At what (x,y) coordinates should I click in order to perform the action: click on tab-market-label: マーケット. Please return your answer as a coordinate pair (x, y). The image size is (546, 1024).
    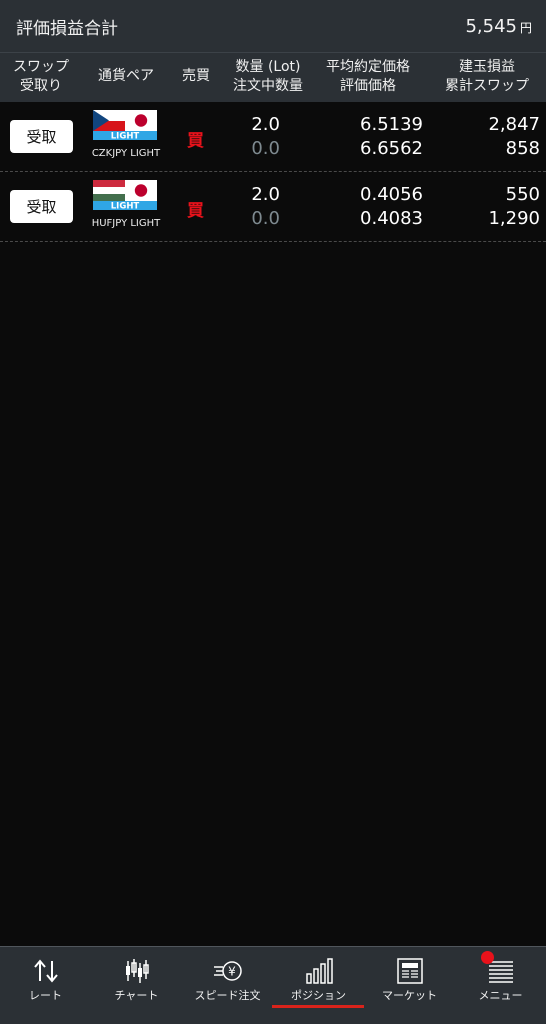
    Looking at the image, I should click on (409, 995).